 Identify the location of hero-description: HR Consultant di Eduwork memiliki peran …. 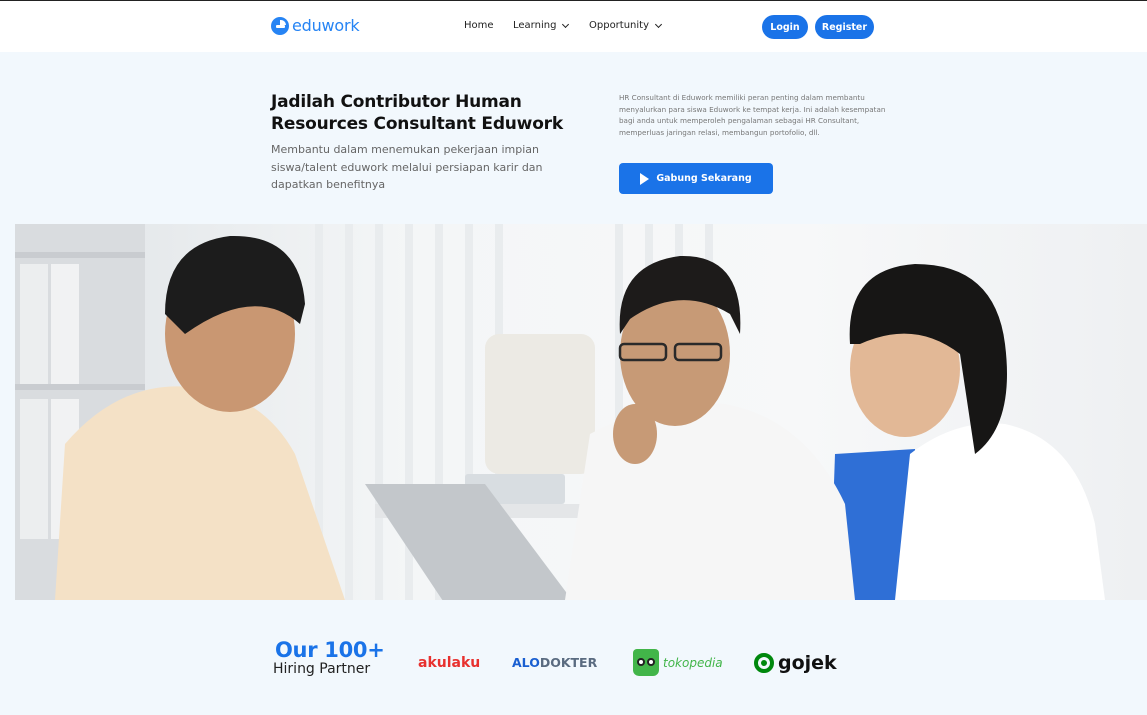
(752, 115).